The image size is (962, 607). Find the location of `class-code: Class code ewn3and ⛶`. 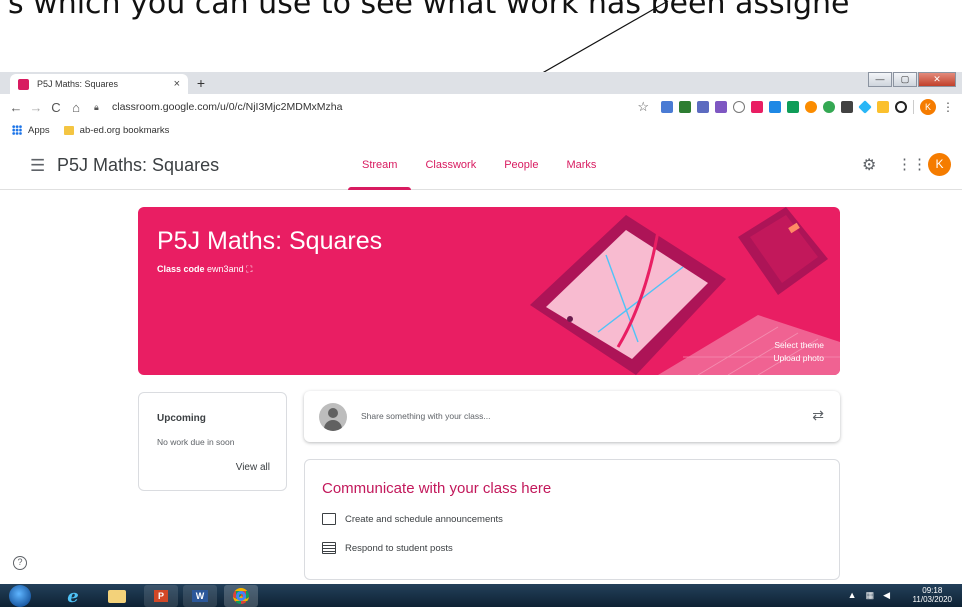

class-code: Class code ewn3and ⛶ is located at coordinates (204, 269).